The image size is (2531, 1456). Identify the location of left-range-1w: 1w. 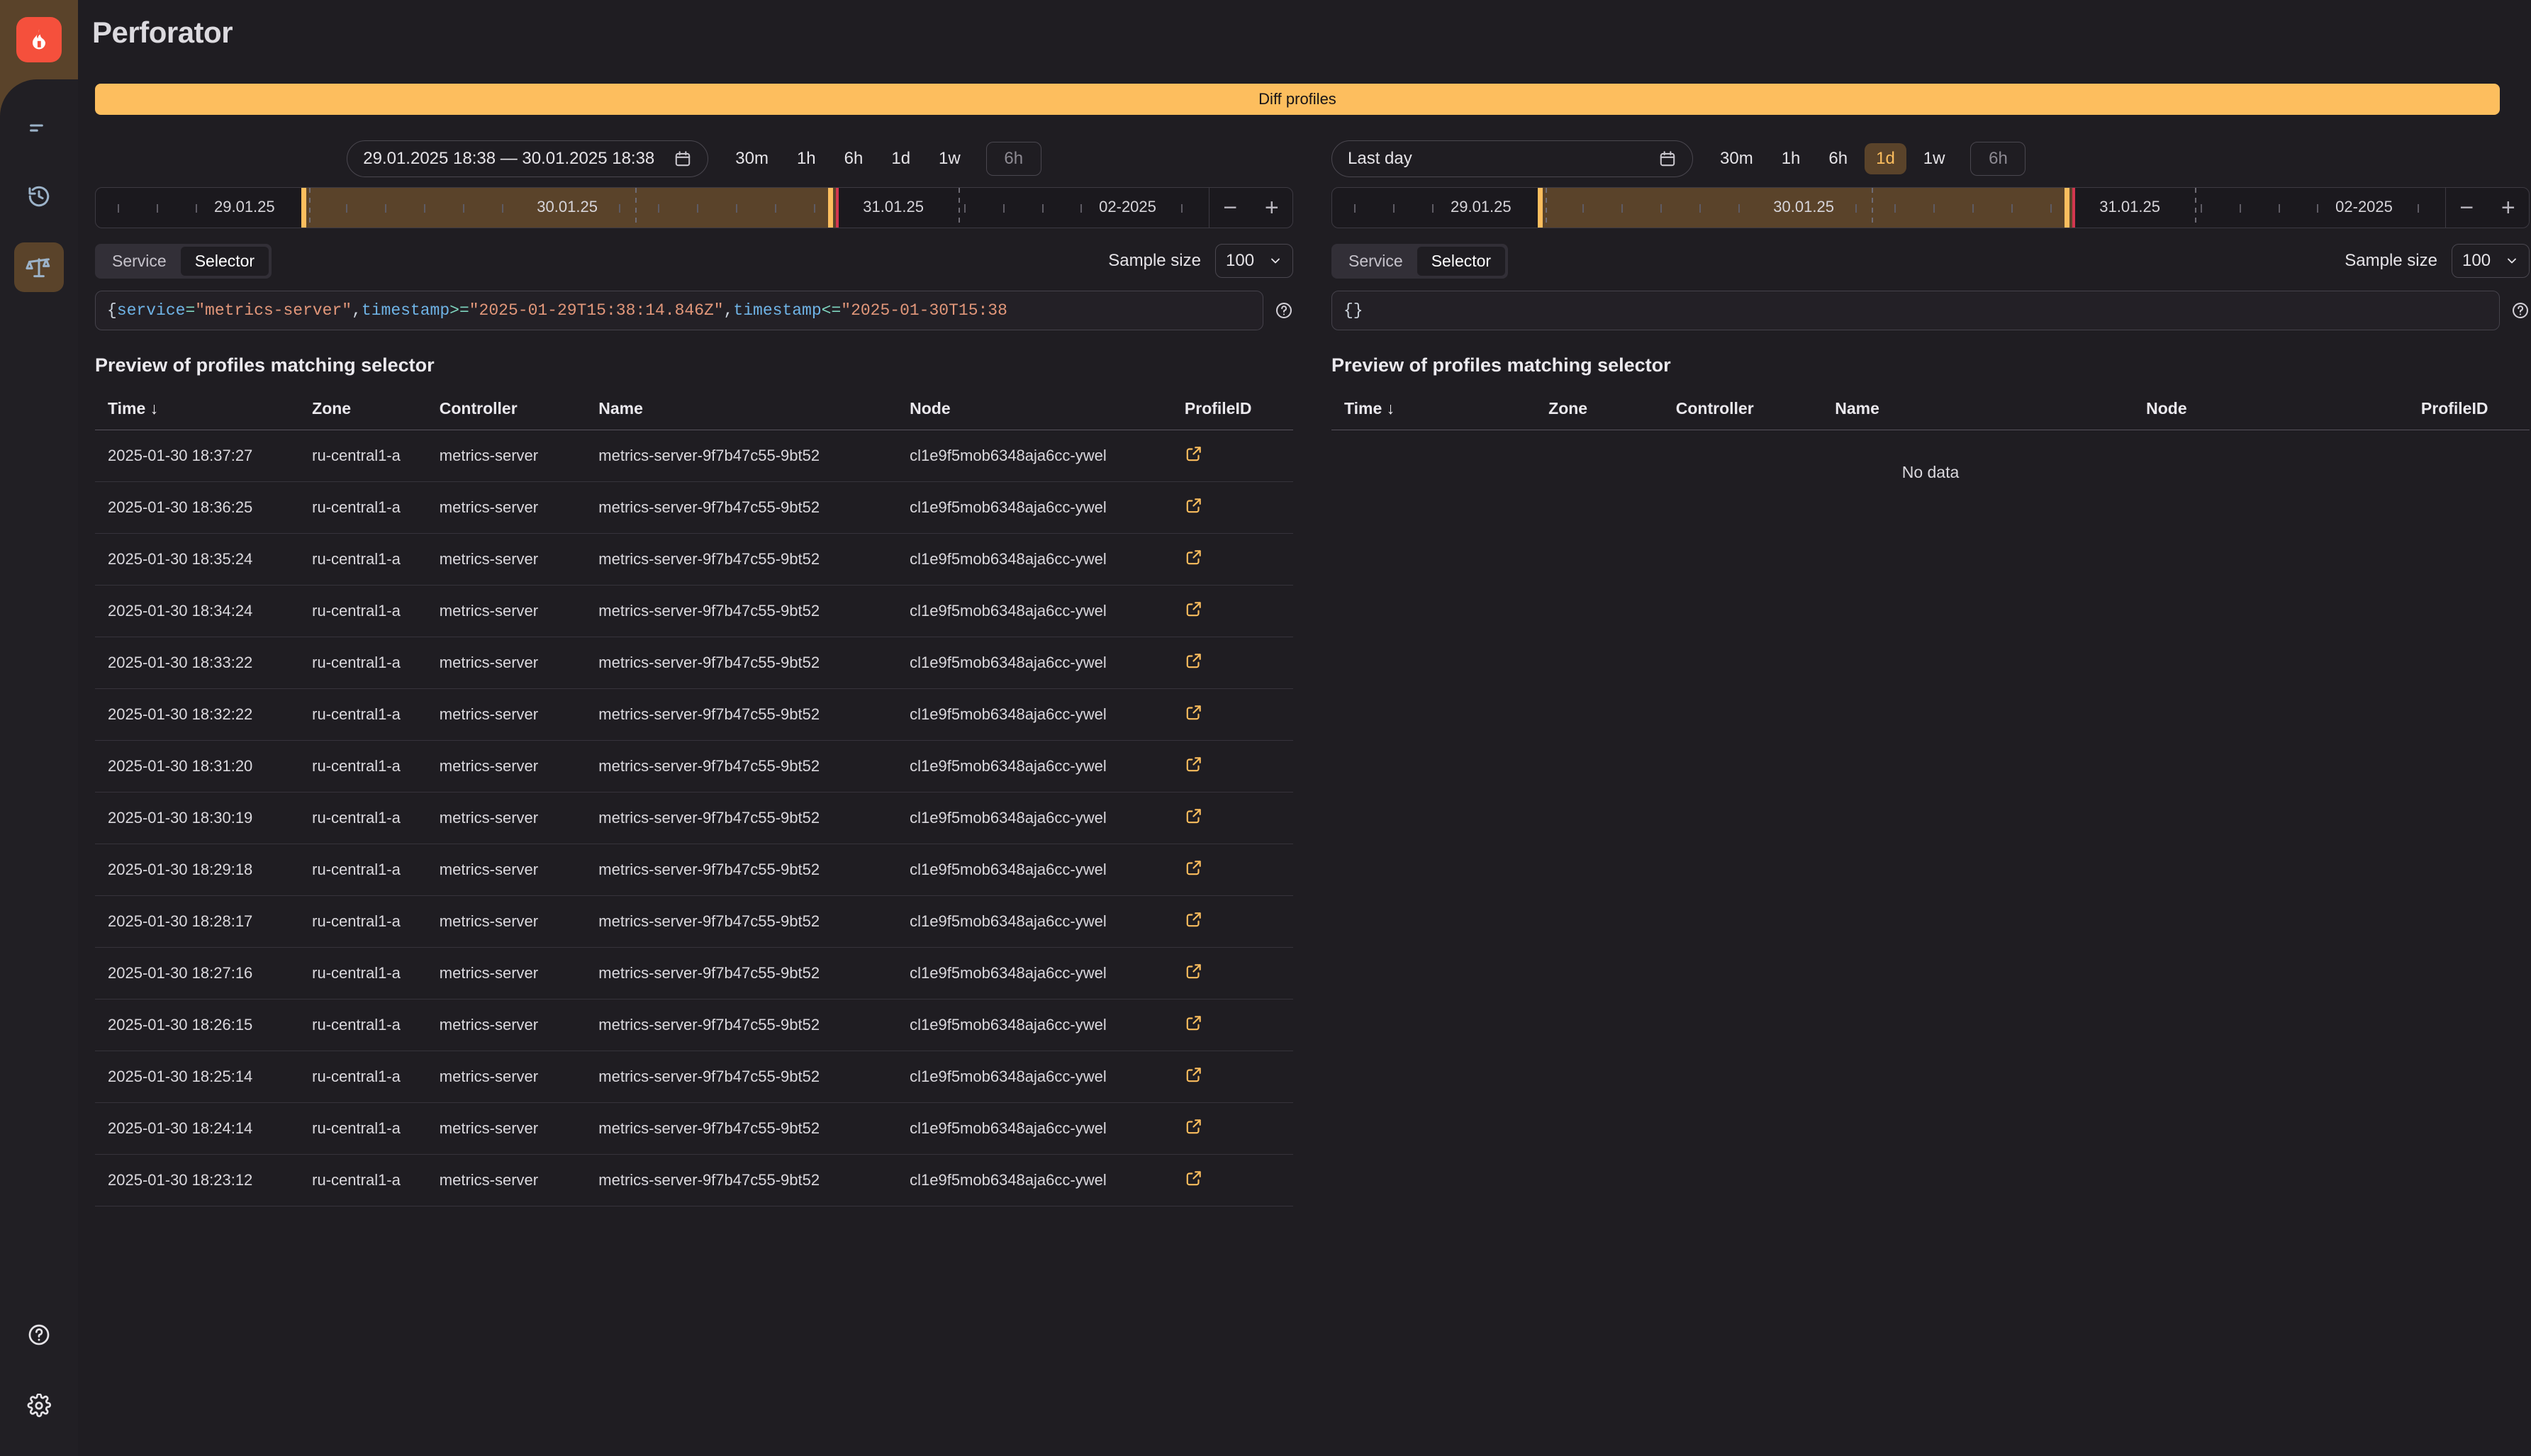
(950, 159).